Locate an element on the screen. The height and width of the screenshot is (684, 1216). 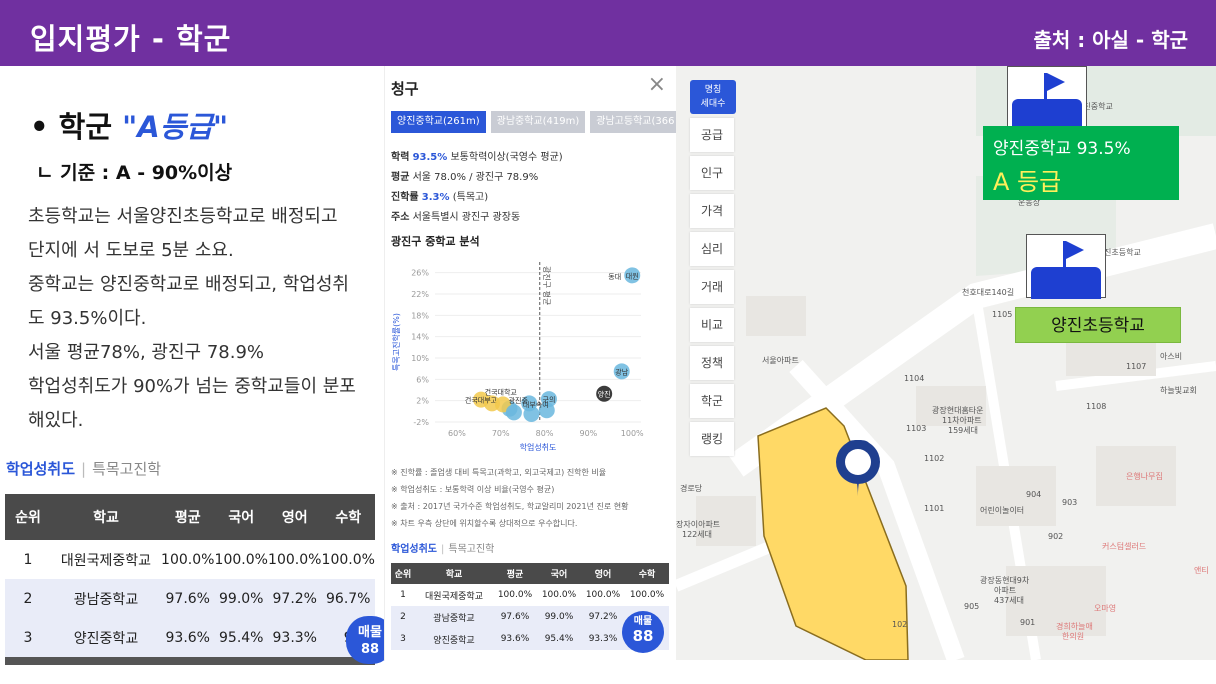
tool-school-district: 학군 is located at coordinates (712, 401).